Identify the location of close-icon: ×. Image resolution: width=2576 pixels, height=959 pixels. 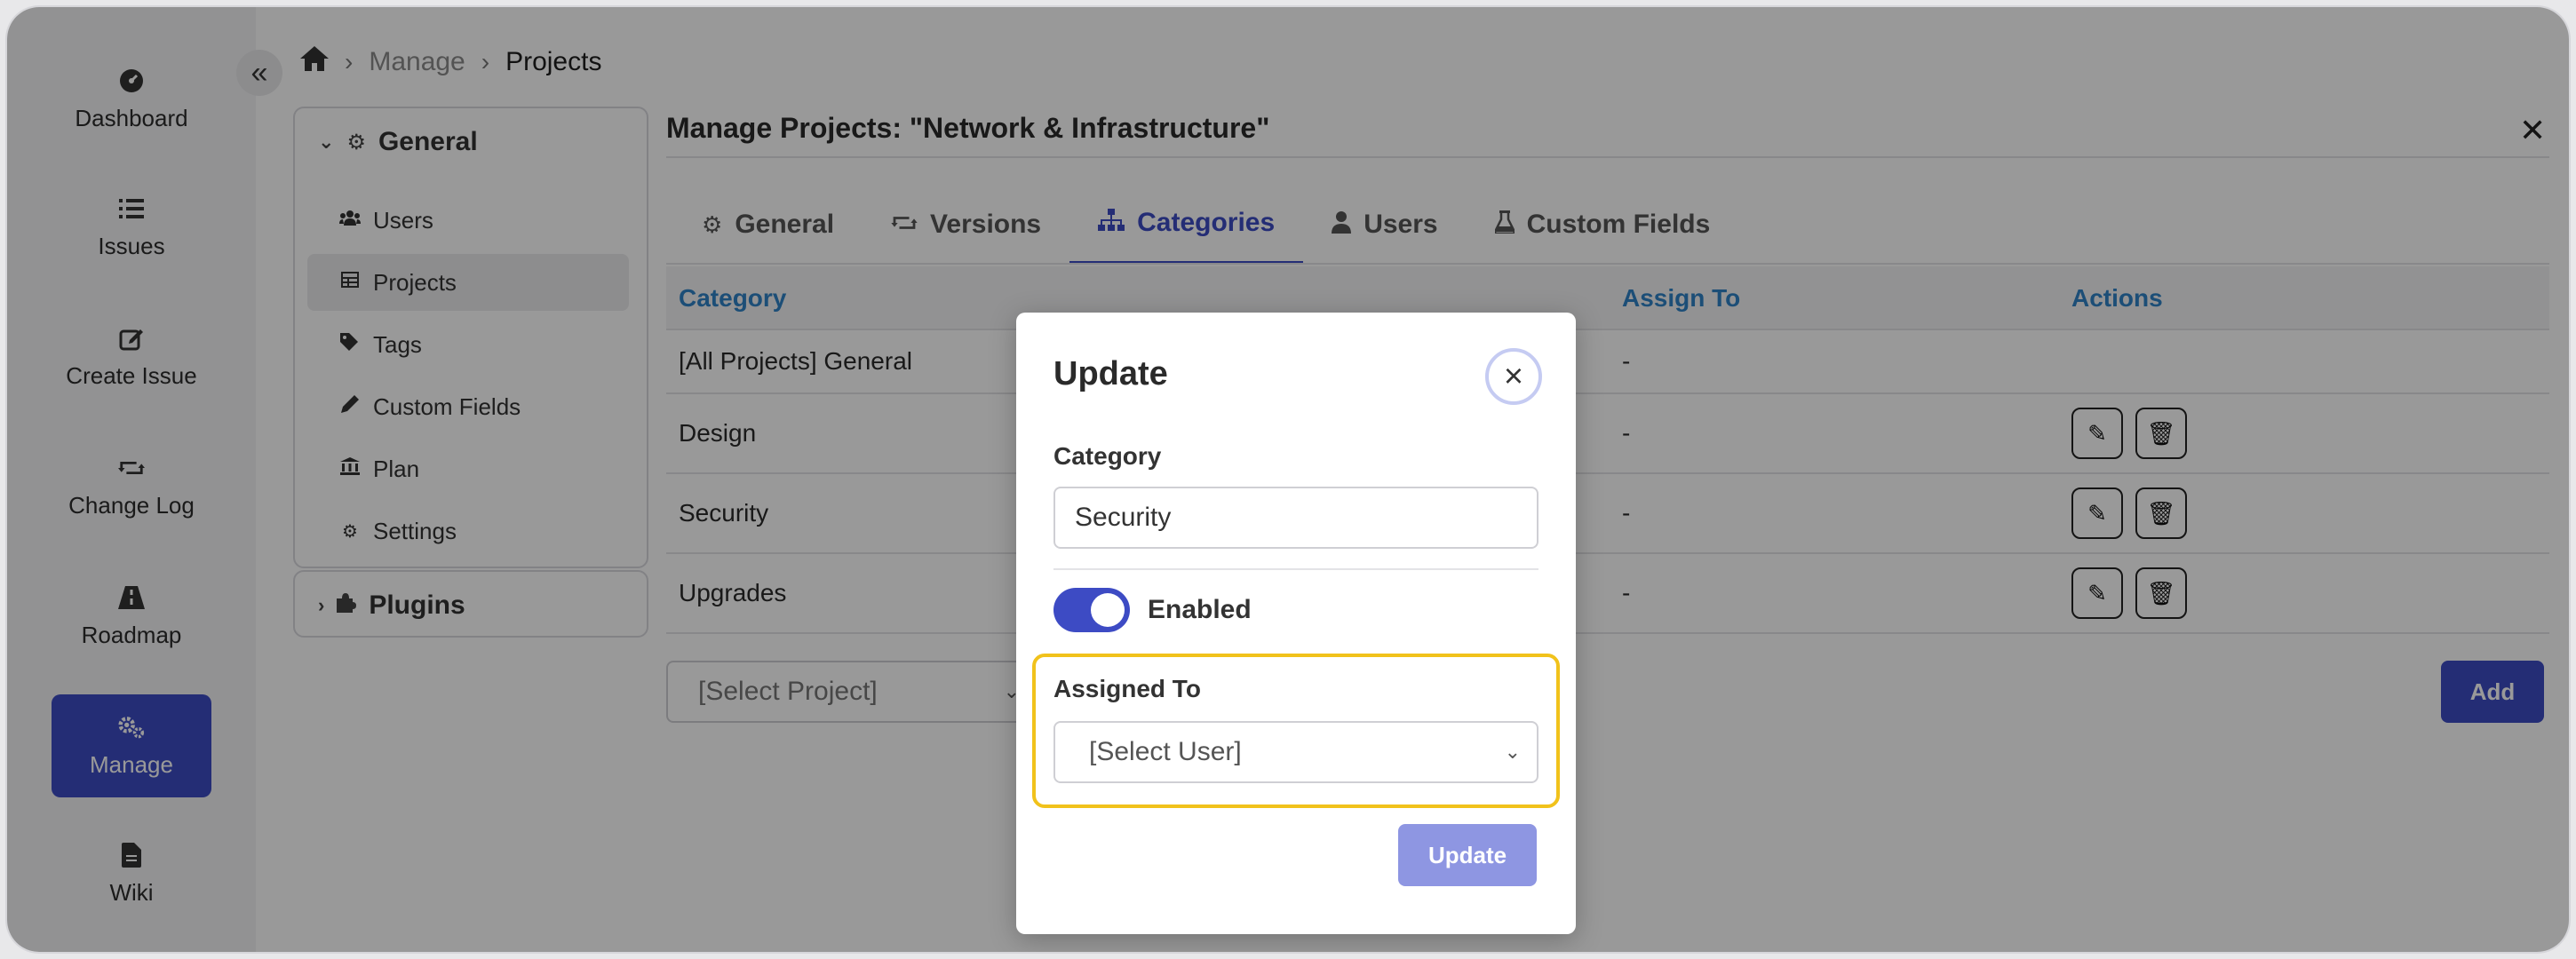
(1513, 376).